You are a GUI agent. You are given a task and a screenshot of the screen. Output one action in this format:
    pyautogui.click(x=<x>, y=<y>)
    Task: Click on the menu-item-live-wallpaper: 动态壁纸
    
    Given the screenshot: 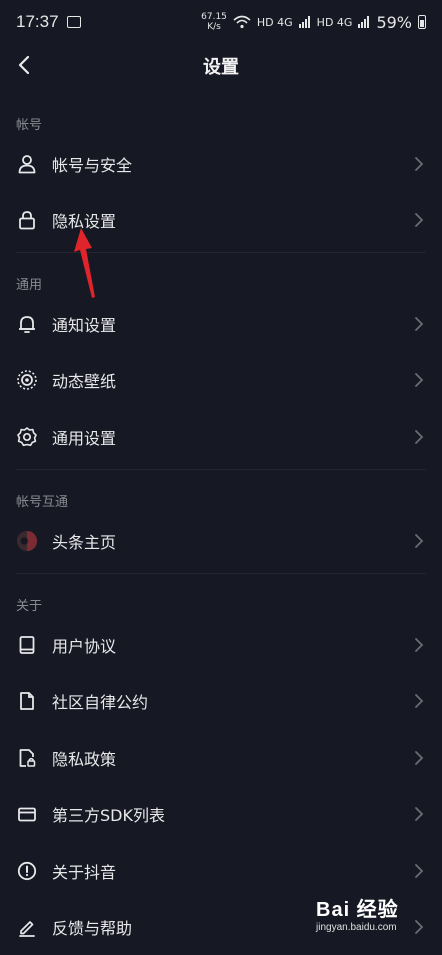 What is the action you would take?
    pyautogui.click(x=221, y=380)
    